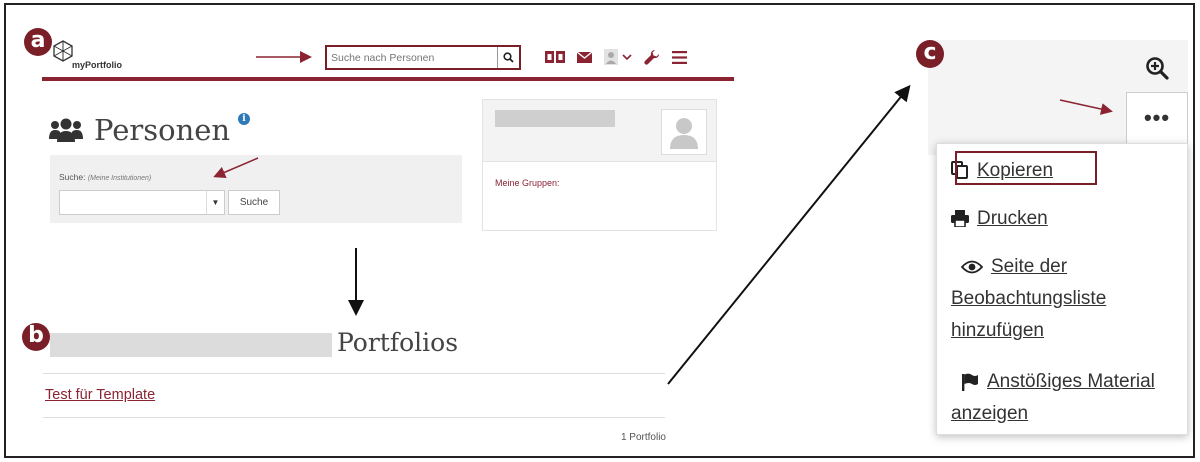 The width and height of the screenshot is (1200, 462). Describe the element at coordinates (1157, 118) in the screenshot. I see `more-options-button: •••` at that location.